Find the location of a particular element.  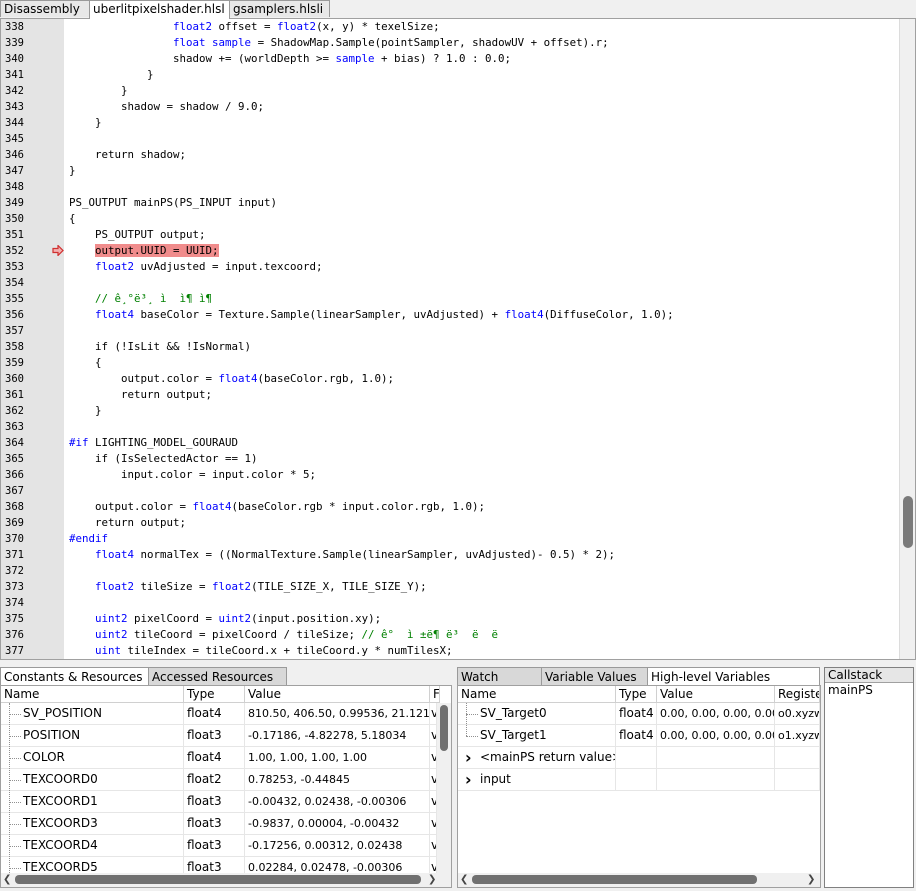

tab-disassembly: Disassembly is located at coordinates (45, 8).